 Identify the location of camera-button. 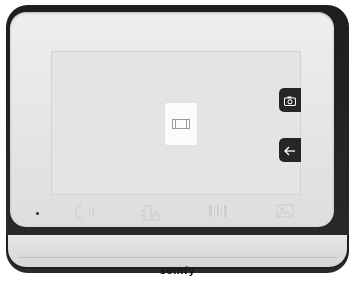
(290, 100).